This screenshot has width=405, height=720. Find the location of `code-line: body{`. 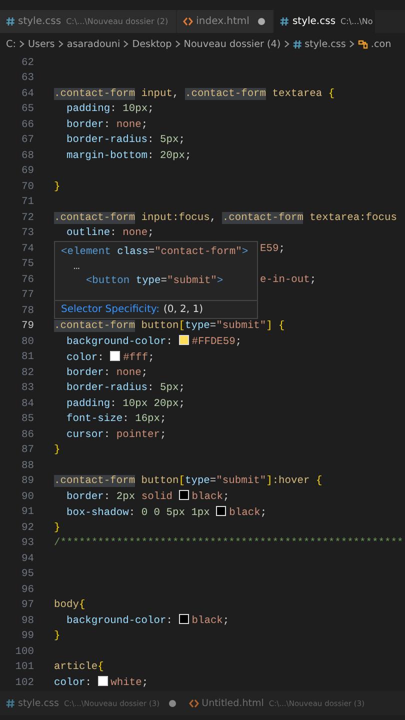

code-line: body{ is located at coordinates (69, 605).